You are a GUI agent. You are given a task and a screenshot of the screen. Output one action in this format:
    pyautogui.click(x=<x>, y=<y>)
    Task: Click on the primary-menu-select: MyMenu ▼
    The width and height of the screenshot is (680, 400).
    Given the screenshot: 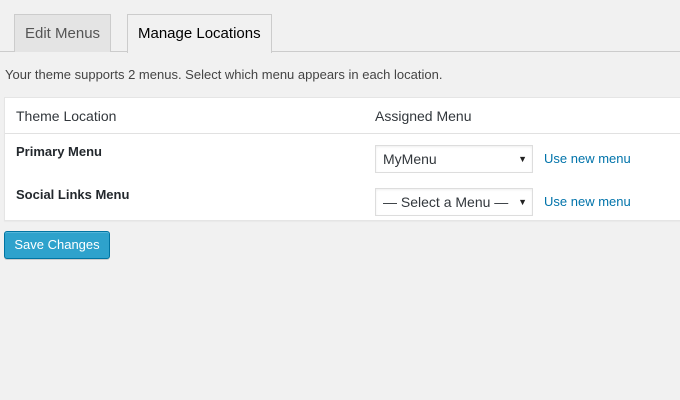 What is the action you would take?
    pyautogui.click(x=454, y=159)
    